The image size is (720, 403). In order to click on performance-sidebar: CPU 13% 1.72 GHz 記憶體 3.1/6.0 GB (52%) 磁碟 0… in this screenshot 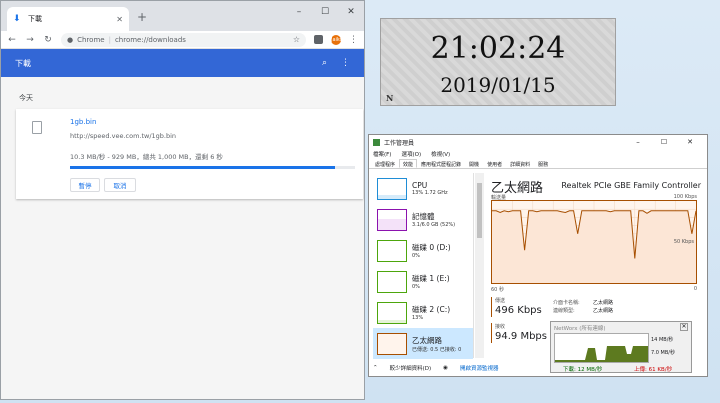, I will do `click(423, 266)`.